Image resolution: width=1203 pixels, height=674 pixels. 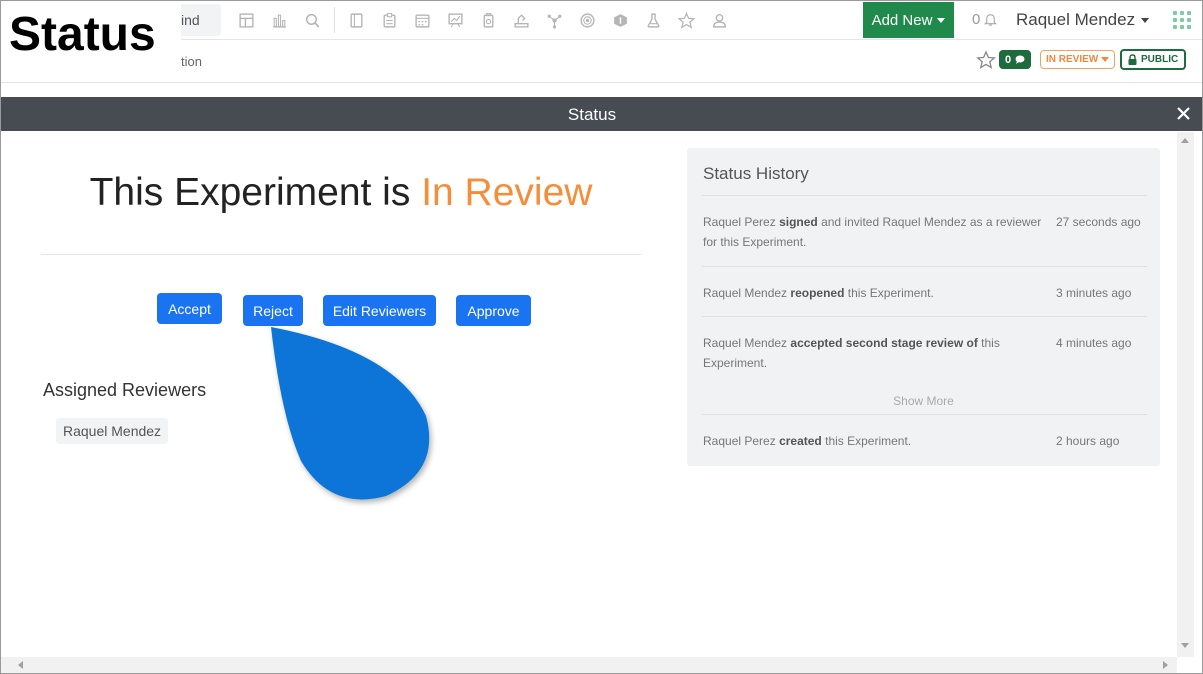 I want to click on approve-button: Approve, so click(x=493, y=310).